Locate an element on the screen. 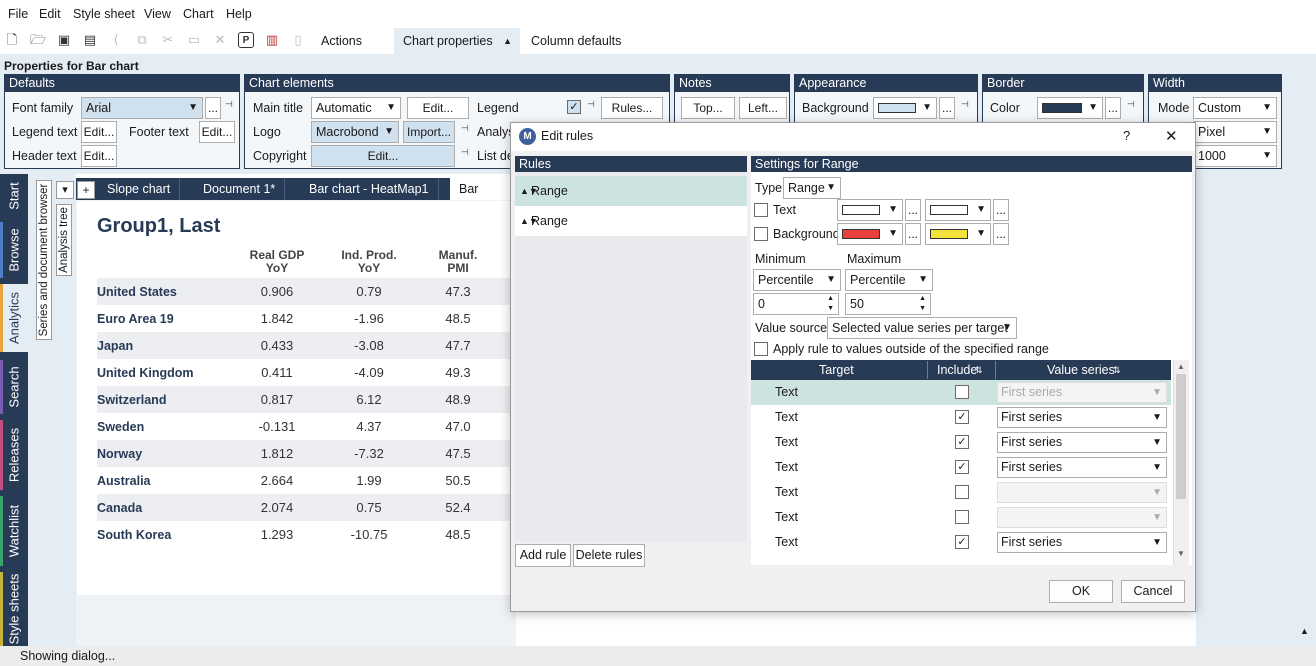 This screenshot has width=1316, height=666. menu-chart: Chart is located at coordinates (198, 14).